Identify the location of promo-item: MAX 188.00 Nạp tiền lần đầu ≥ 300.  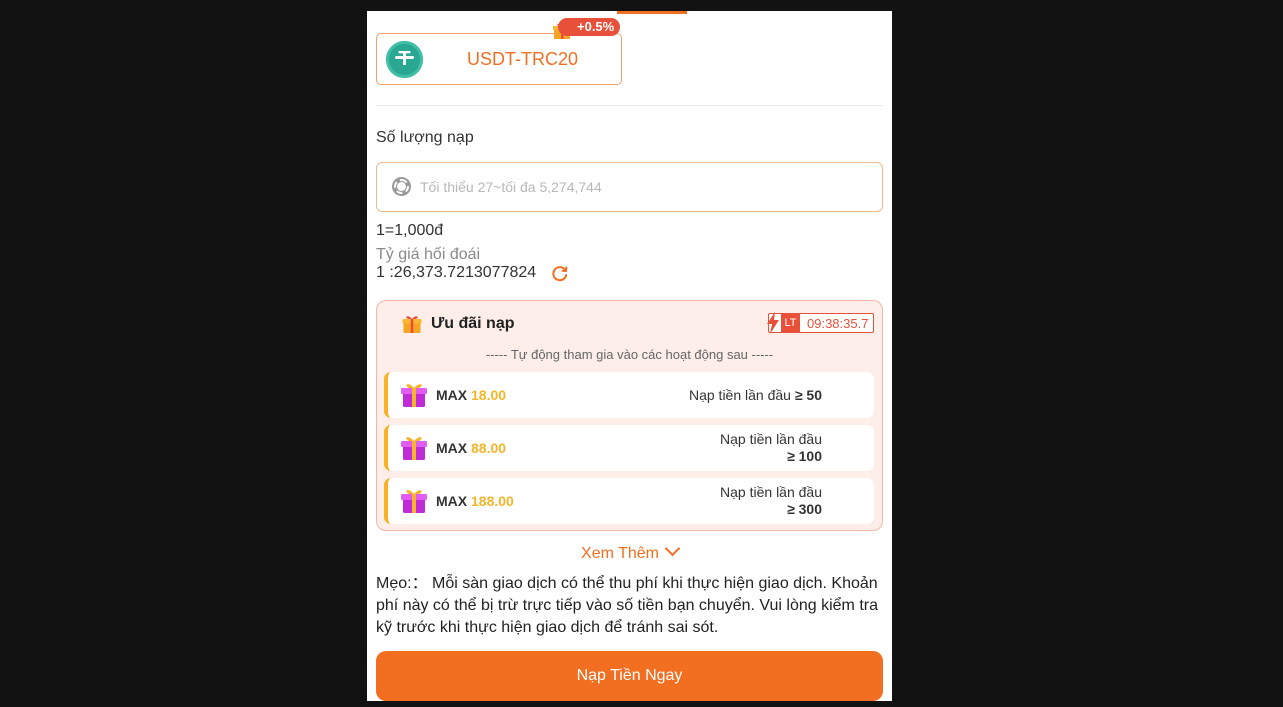
(629, 501).